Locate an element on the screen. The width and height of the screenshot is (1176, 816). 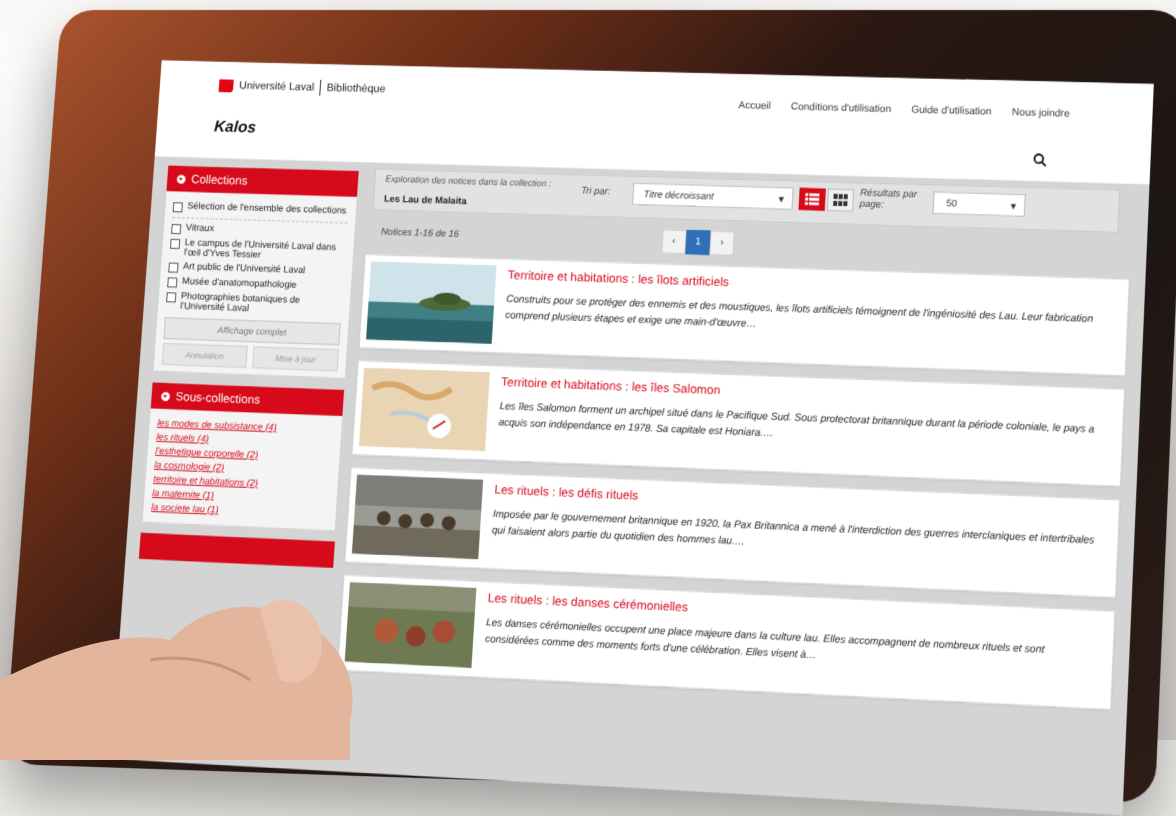
subcollections-title: Sous-collections is located at coordinates (218, 398).